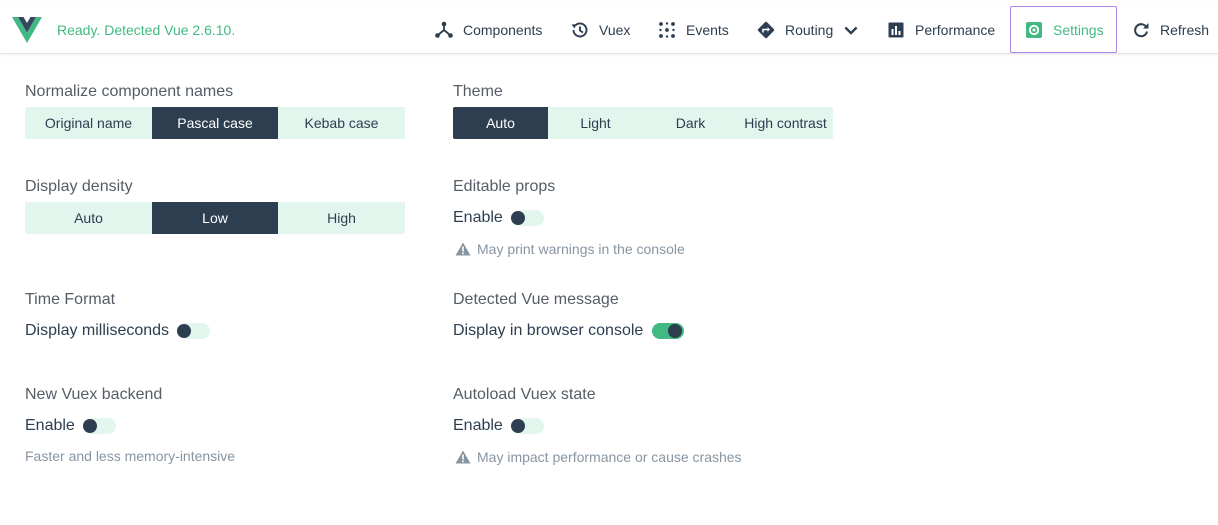  I want to click on hint-text: Faster and less memory-intensive, so click(130, 456).